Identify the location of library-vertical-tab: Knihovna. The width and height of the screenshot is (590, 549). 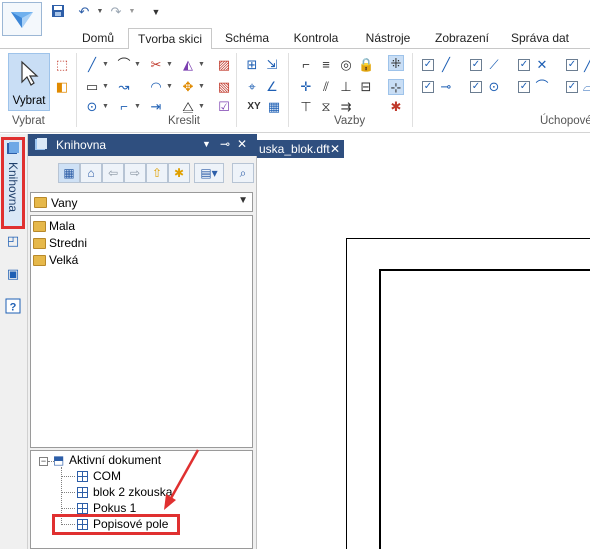
(13, 183).